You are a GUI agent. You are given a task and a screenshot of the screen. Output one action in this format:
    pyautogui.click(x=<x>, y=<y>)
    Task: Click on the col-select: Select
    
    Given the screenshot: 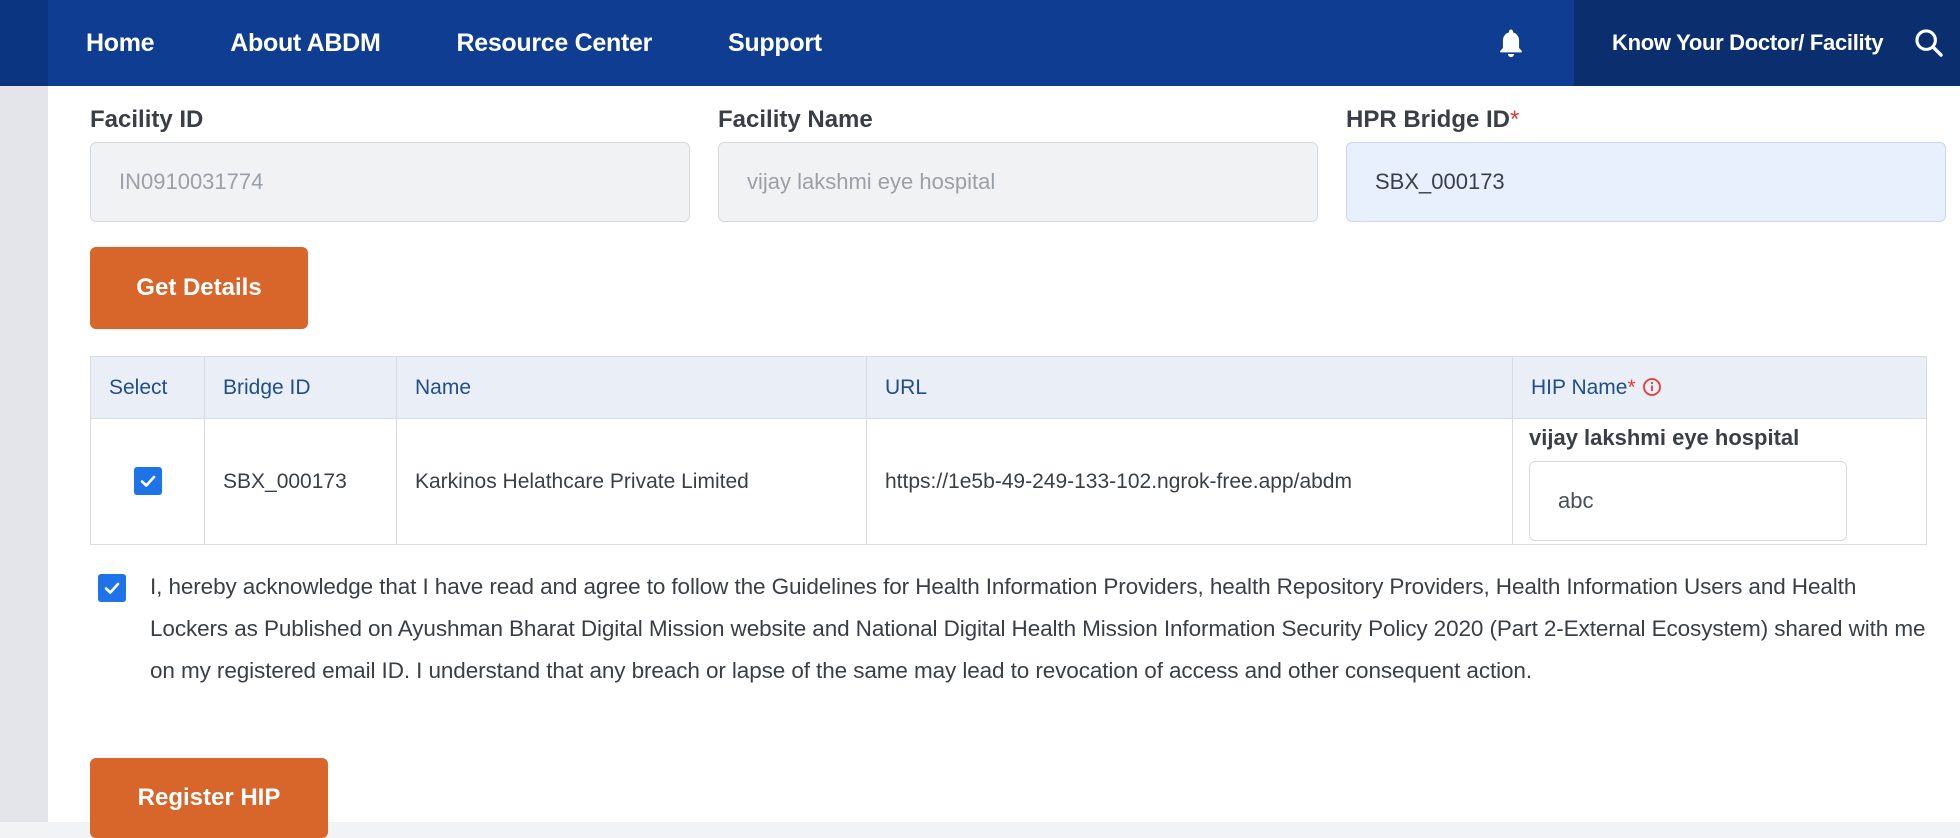 What is the action you would take?
    pyautogui.click(x=147, y=387)
    